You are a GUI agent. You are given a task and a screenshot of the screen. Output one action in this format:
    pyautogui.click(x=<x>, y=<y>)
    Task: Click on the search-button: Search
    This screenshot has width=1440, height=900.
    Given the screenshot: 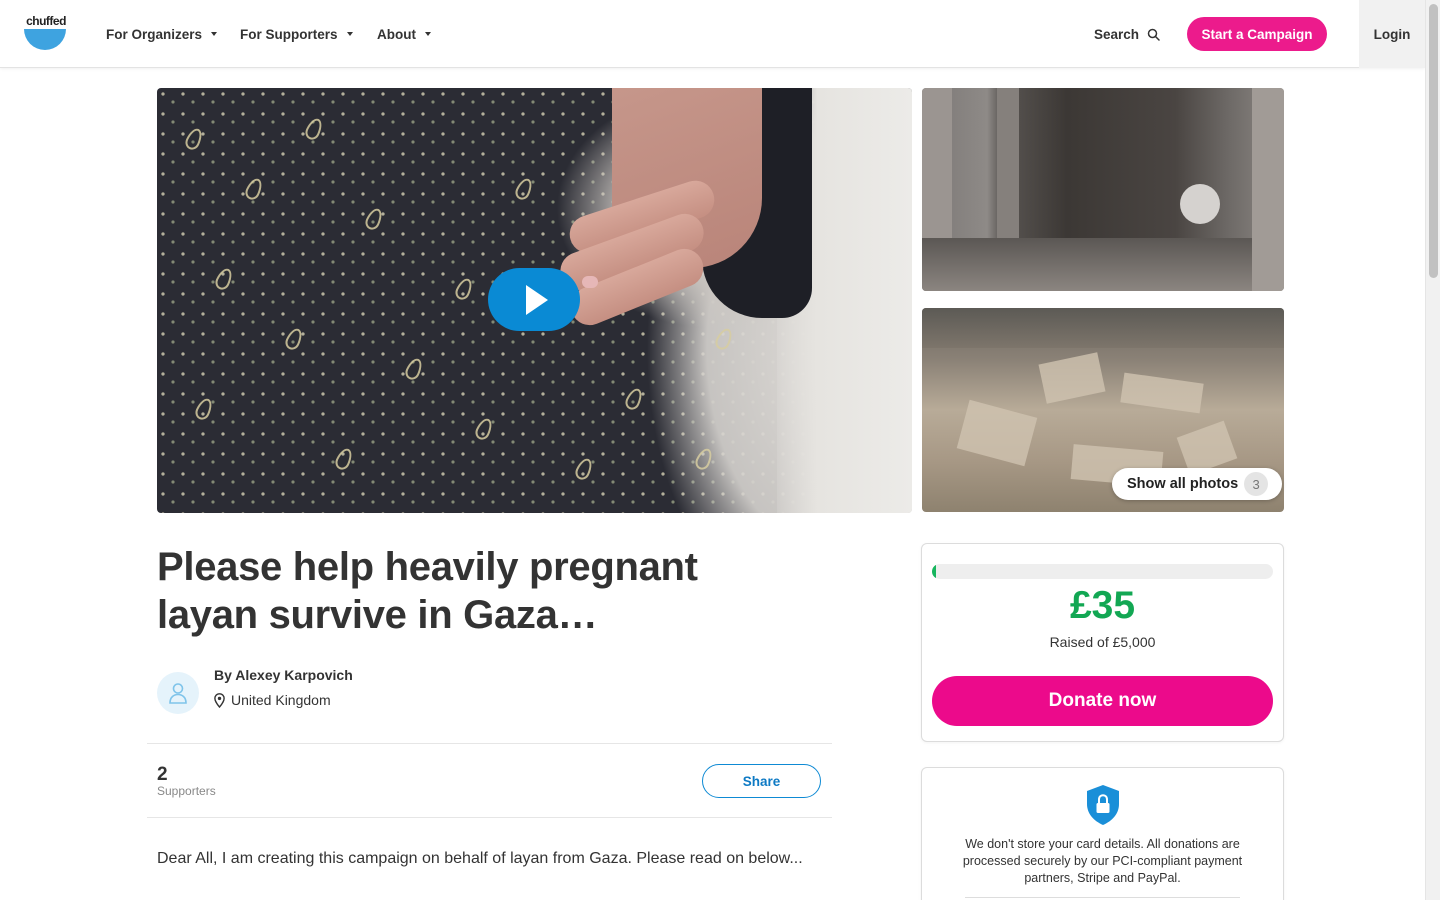 What is the action you would take?
    pyautogui.click(x=1127, y=34)
    